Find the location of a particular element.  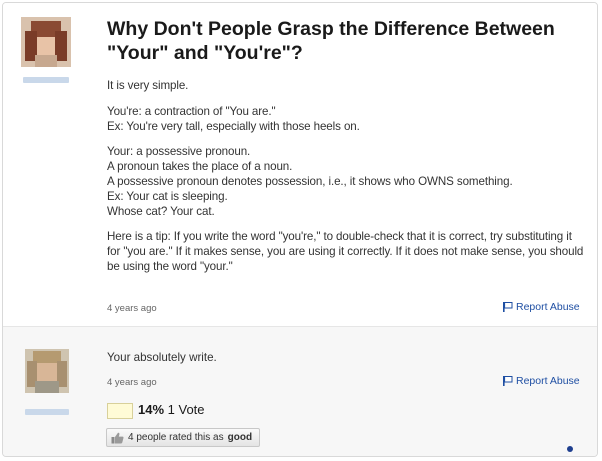

answer-text: Your absolutely write. is located at coordinates (162, 357).